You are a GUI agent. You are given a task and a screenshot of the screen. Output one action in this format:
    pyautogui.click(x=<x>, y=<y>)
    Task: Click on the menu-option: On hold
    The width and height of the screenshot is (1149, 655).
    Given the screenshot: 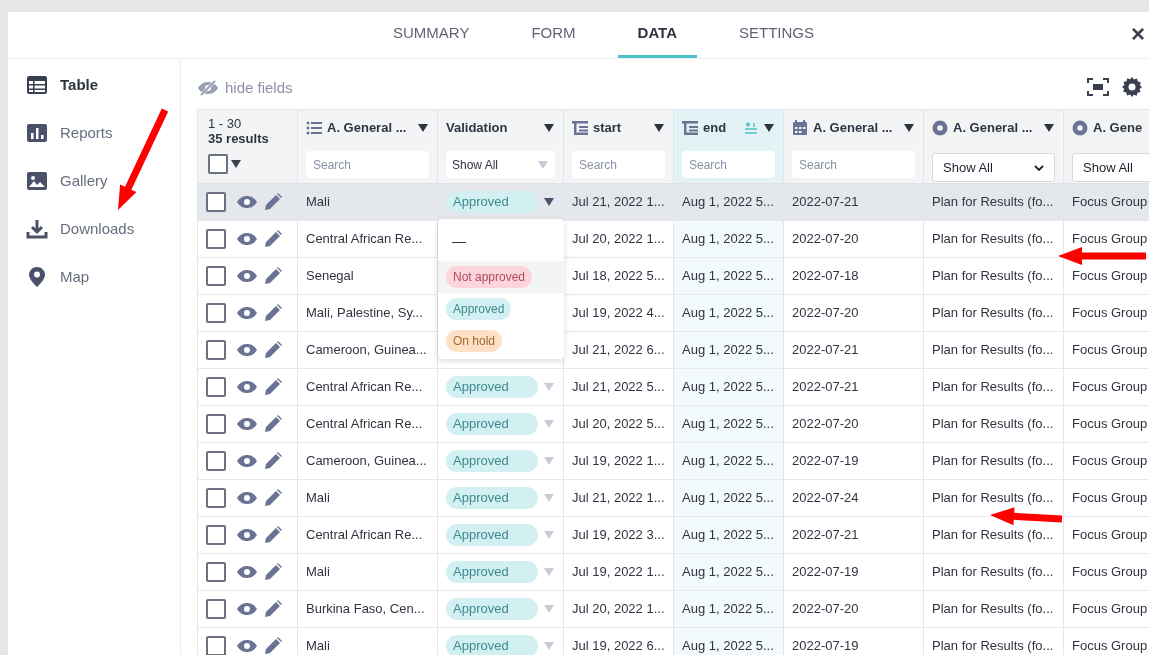 What is the action you would take?
    pyautogui.click(x=501, y=341)
    